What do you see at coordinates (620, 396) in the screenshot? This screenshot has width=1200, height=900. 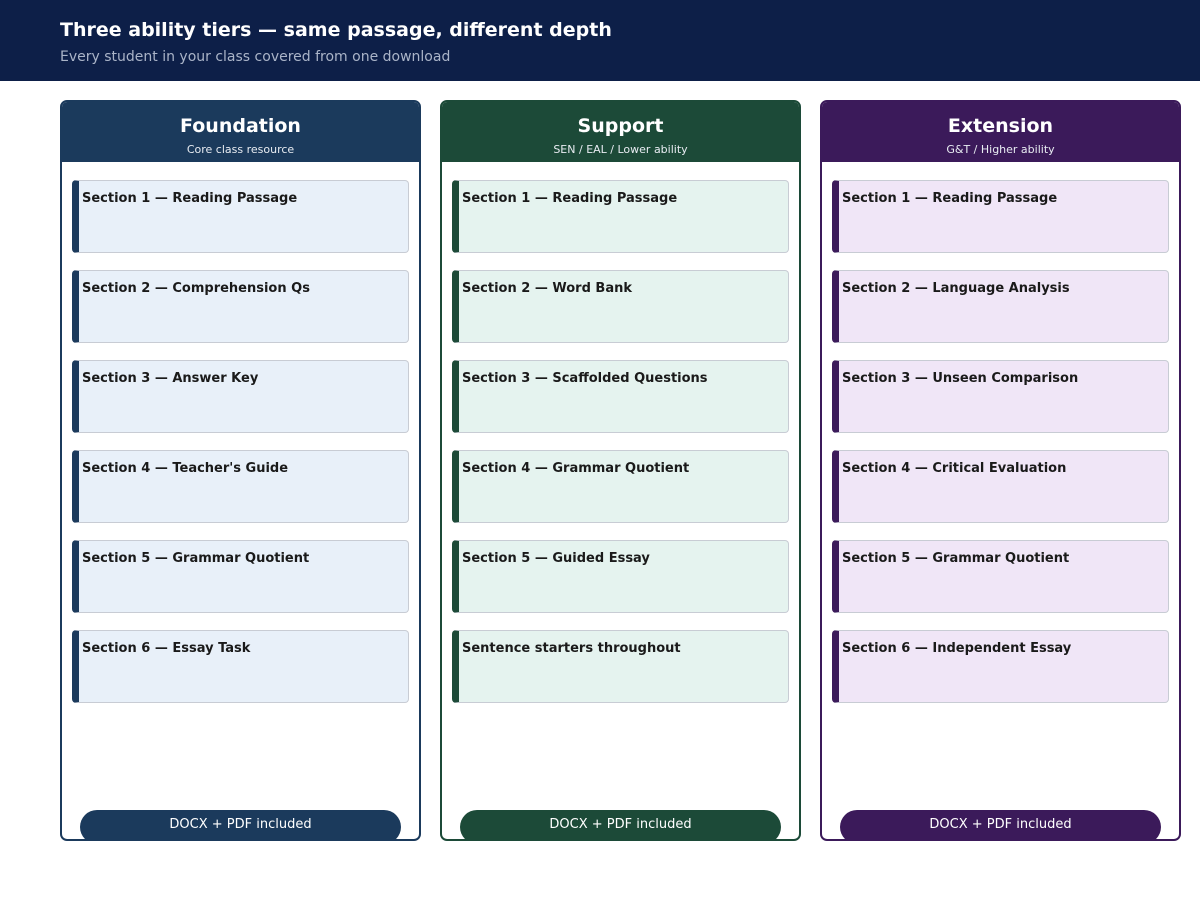 I see `section-card: Section 3 — Scaffolded Questions` at bounding box center [620, 396].